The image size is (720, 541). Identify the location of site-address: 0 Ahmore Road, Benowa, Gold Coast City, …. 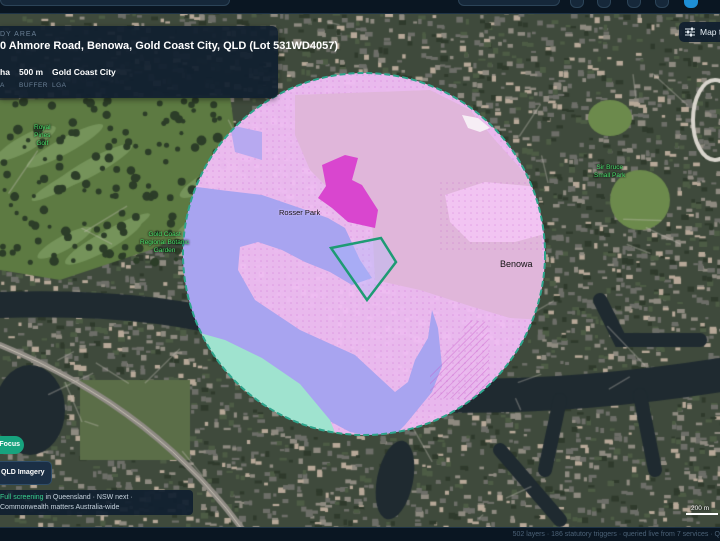
(169, 46).